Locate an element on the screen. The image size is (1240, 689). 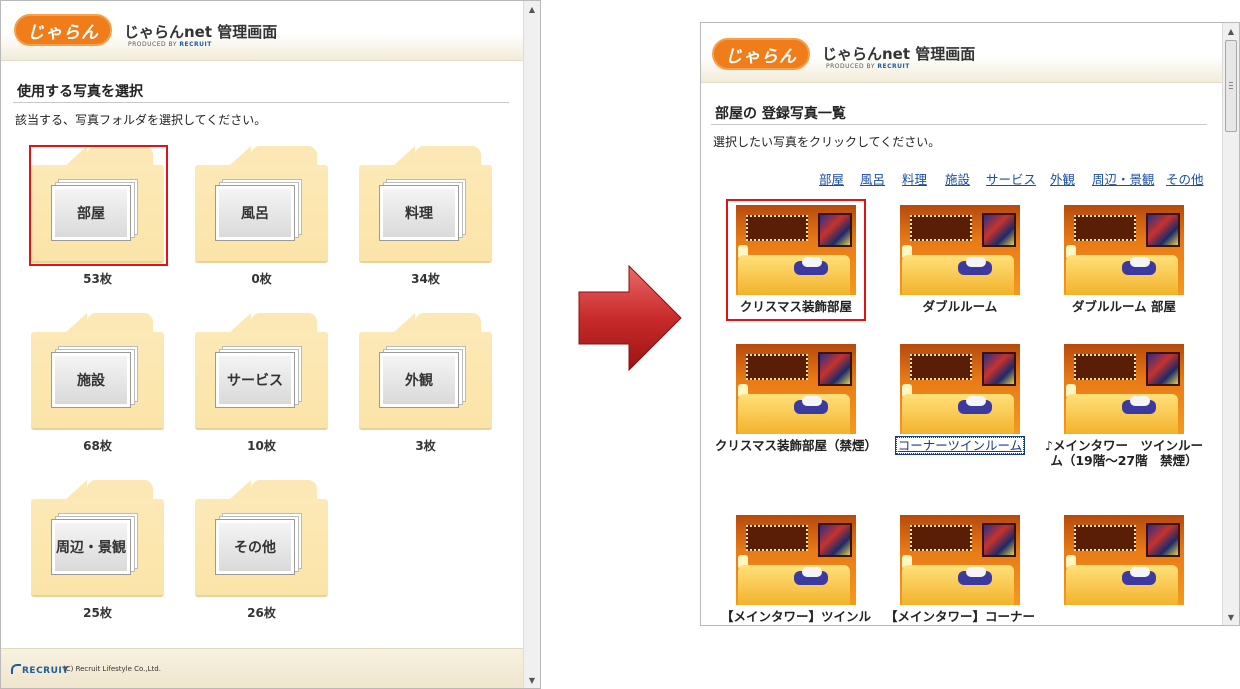
photo-caption: ♪メインタワー ツインルーム（19階～27階 禁煙） is located at coordinates (1124, 453).